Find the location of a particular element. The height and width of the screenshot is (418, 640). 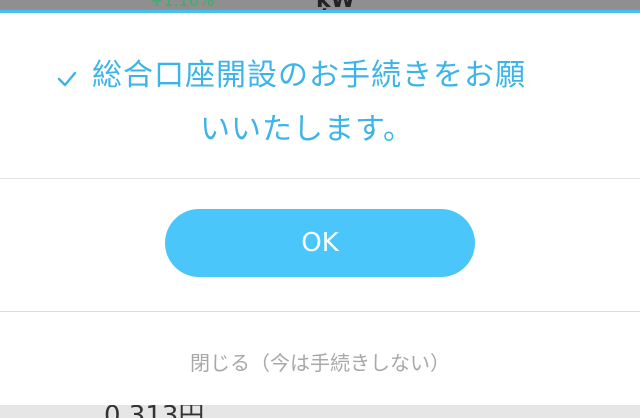

ok-button: OK is located at coordinates (320, 243).